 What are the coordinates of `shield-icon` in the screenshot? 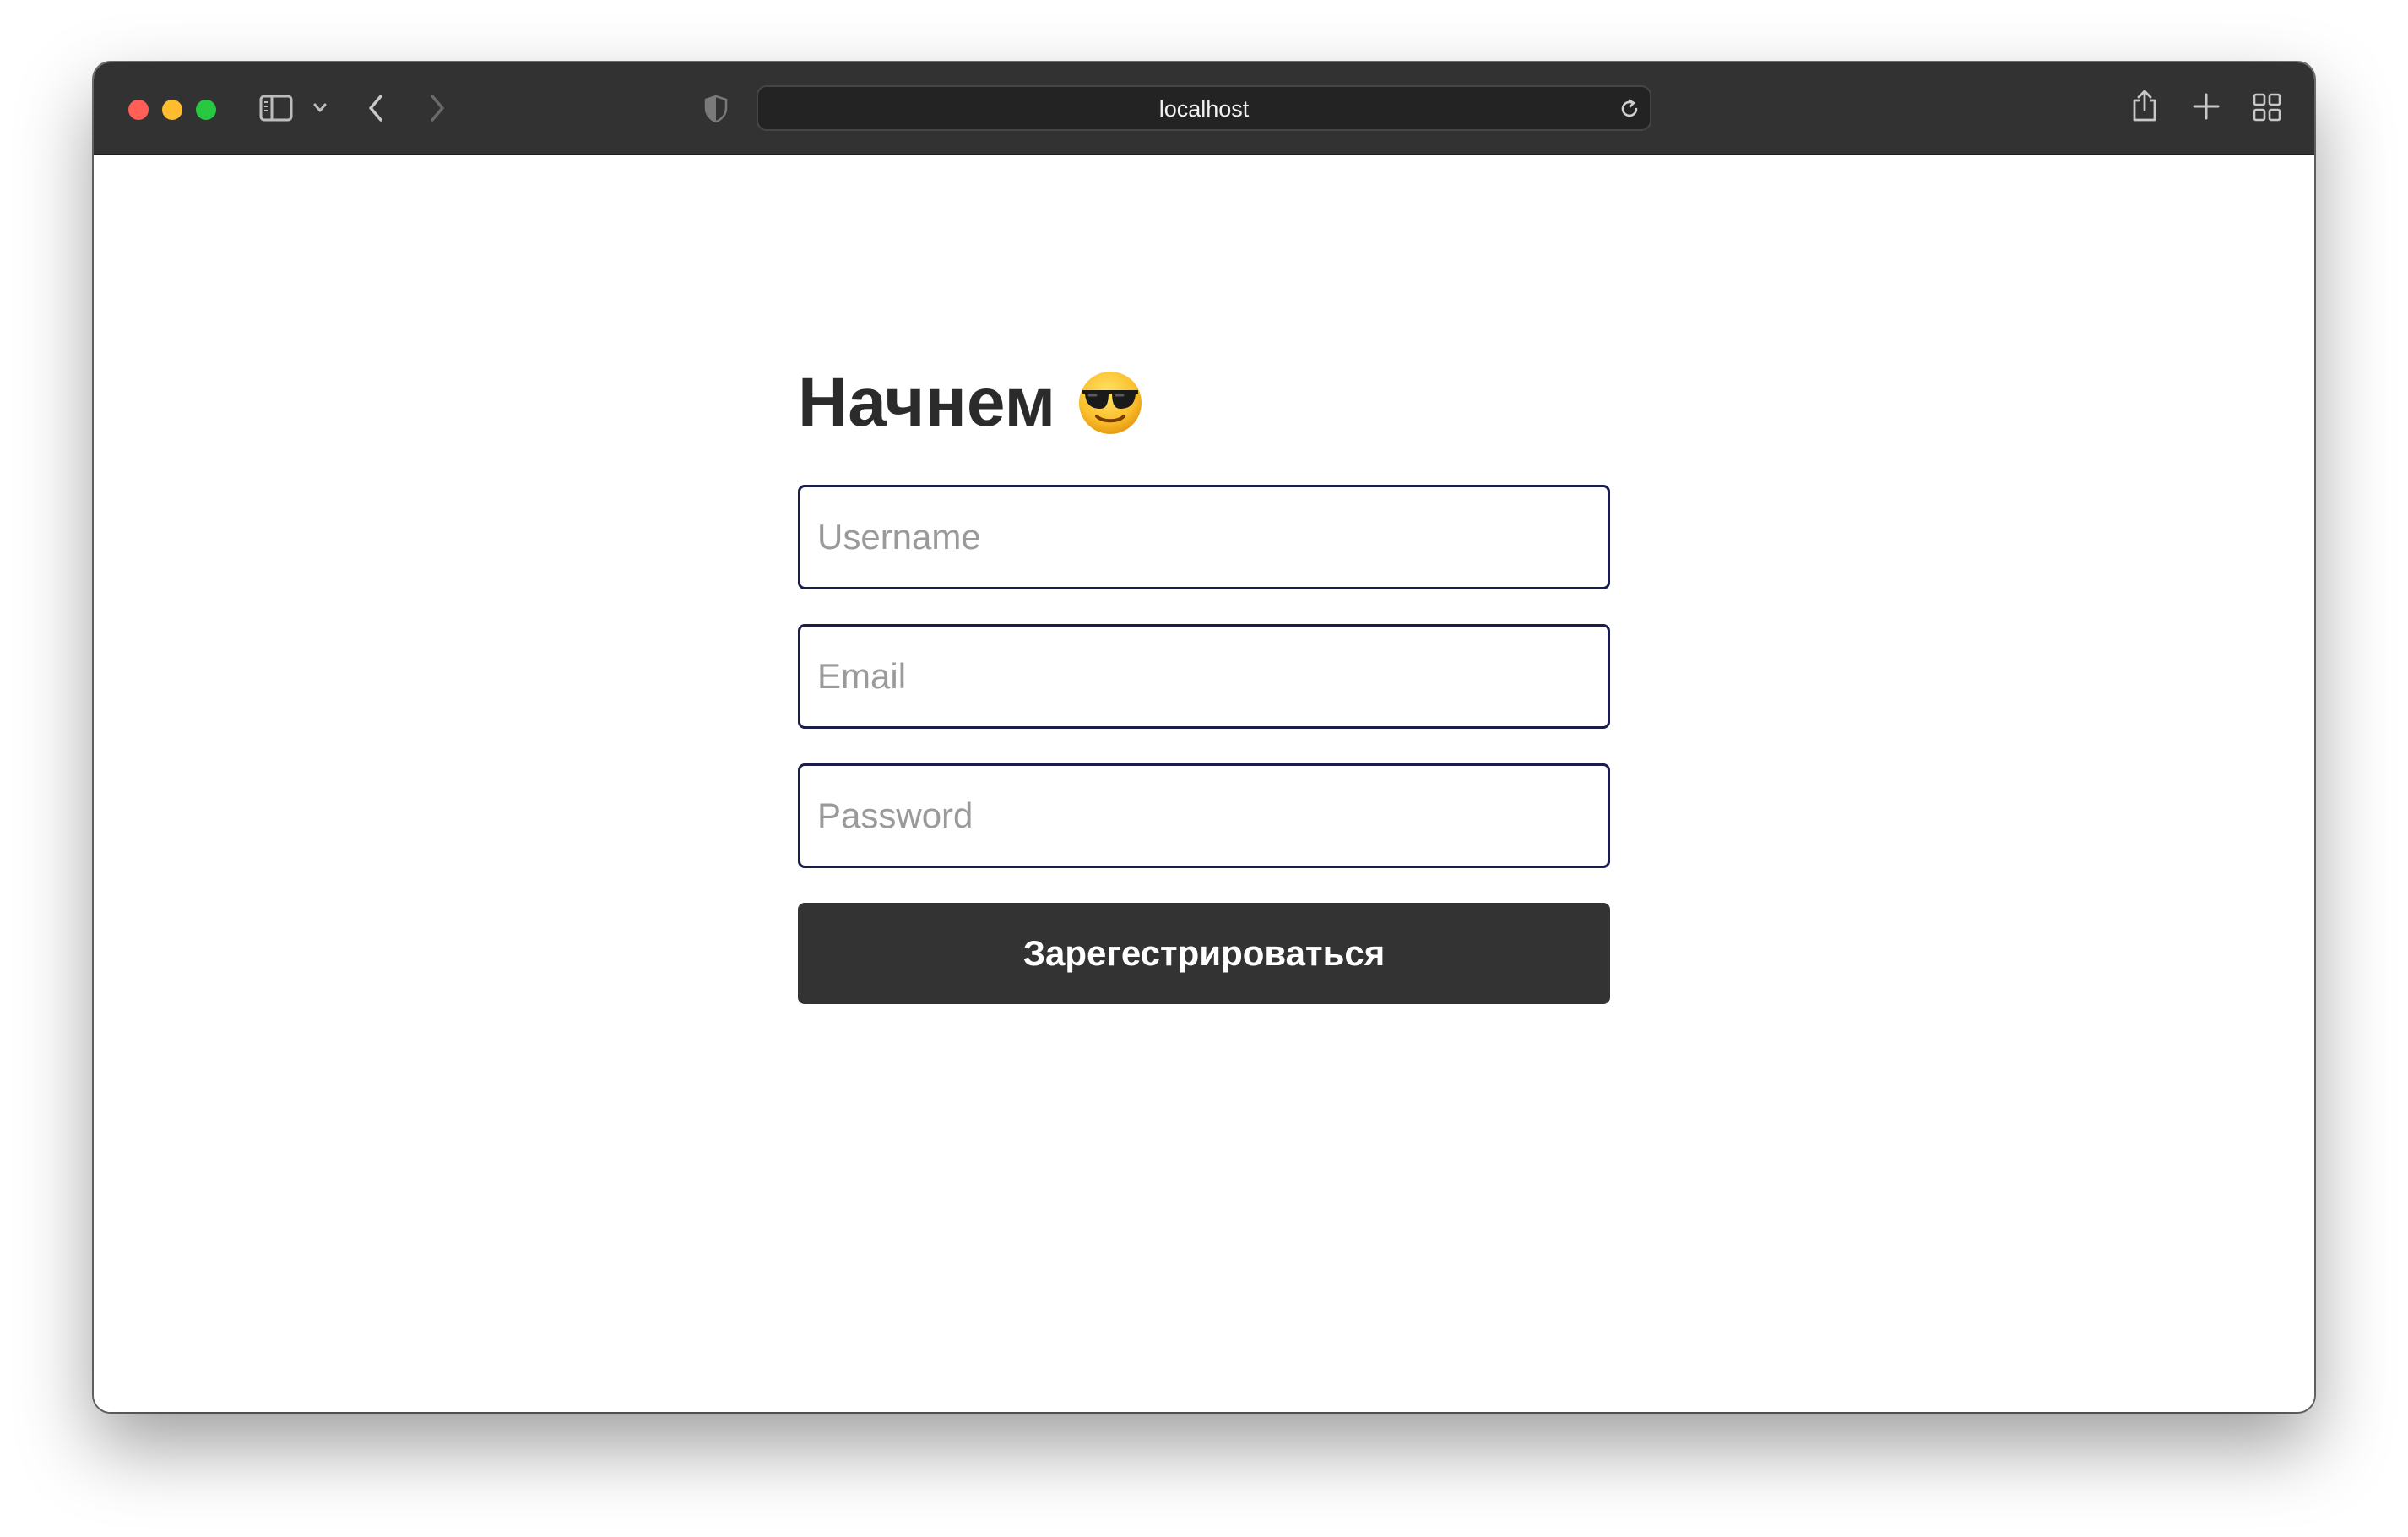 It's located at (716, 109).